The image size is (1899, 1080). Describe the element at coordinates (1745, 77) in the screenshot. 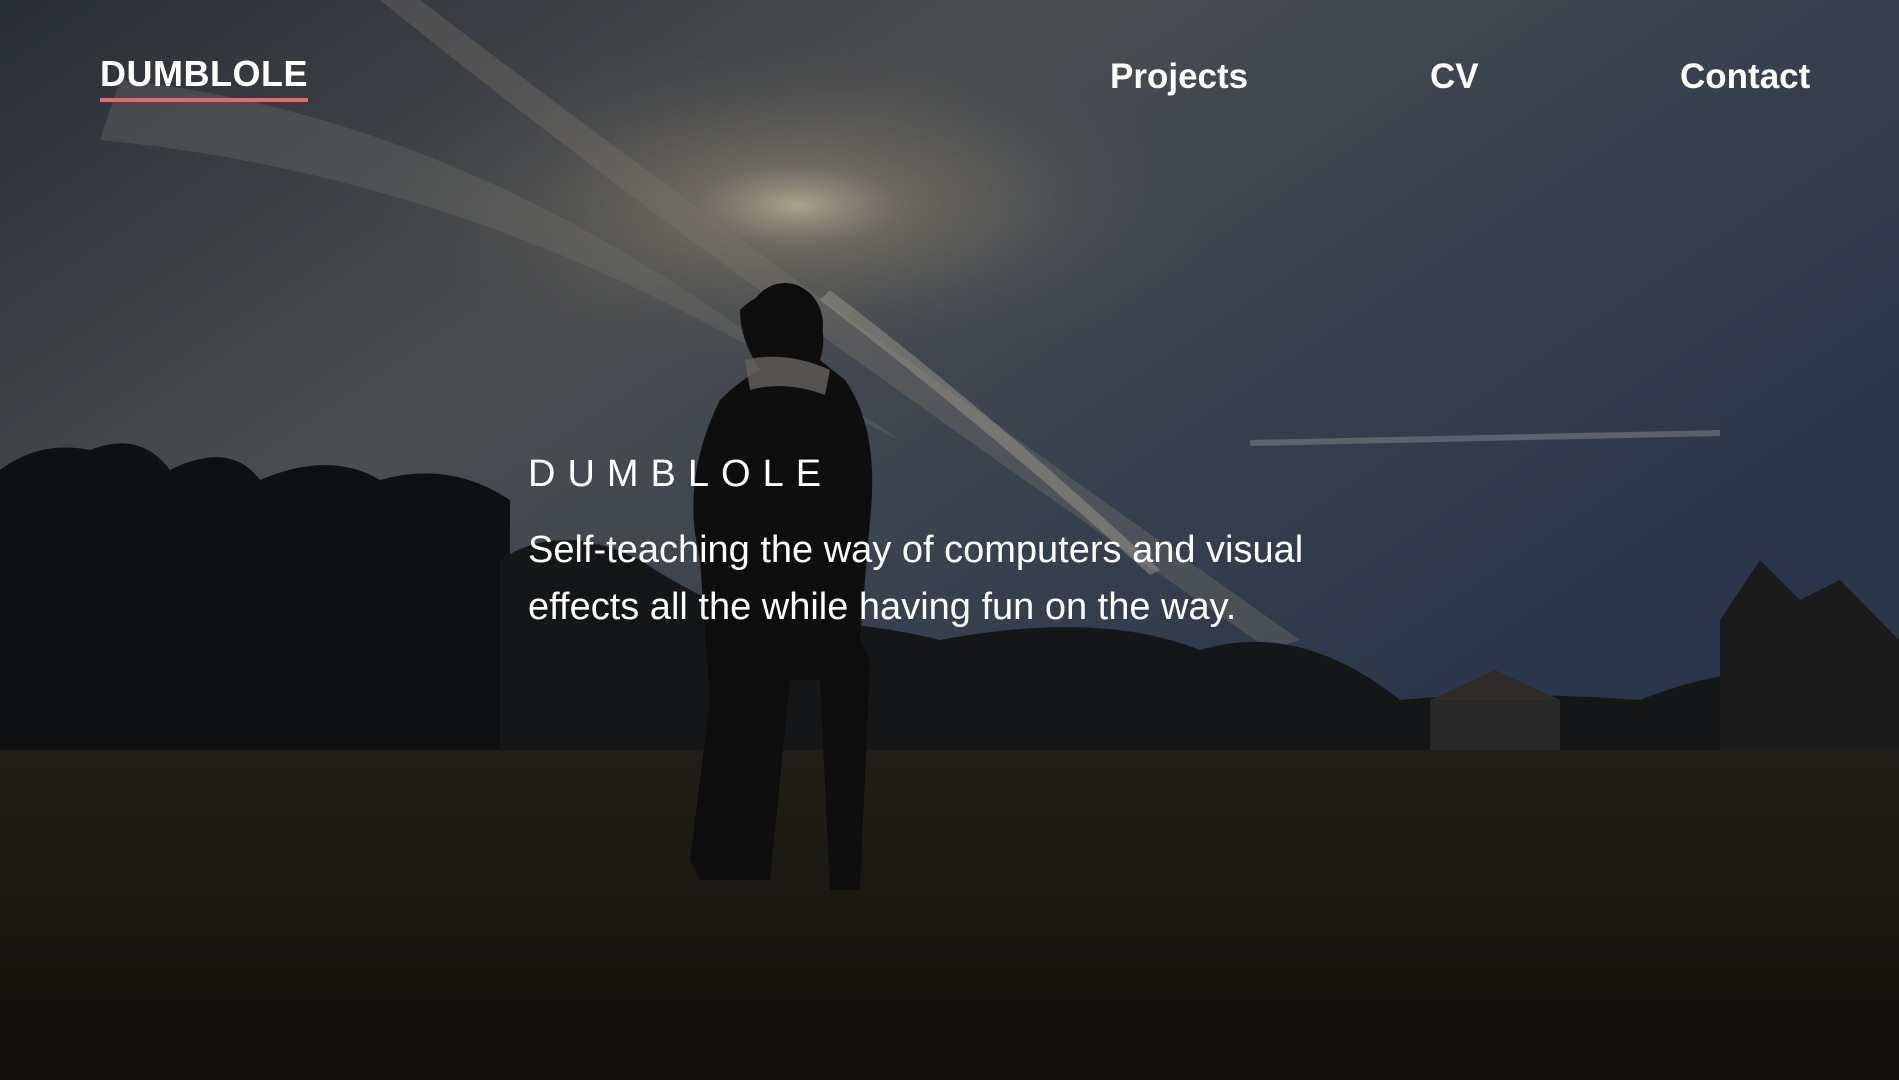

I see `nav-link-contact: Contact` at that location.